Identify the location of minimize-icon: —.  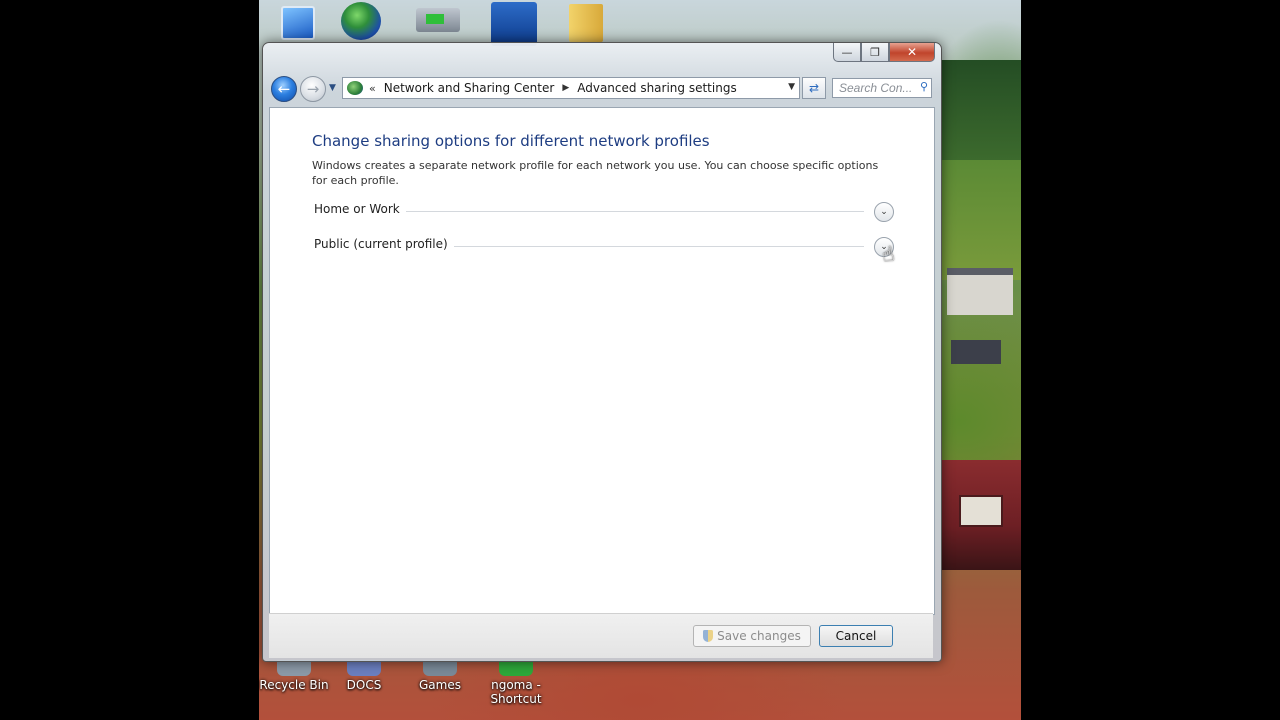
(847, 52).